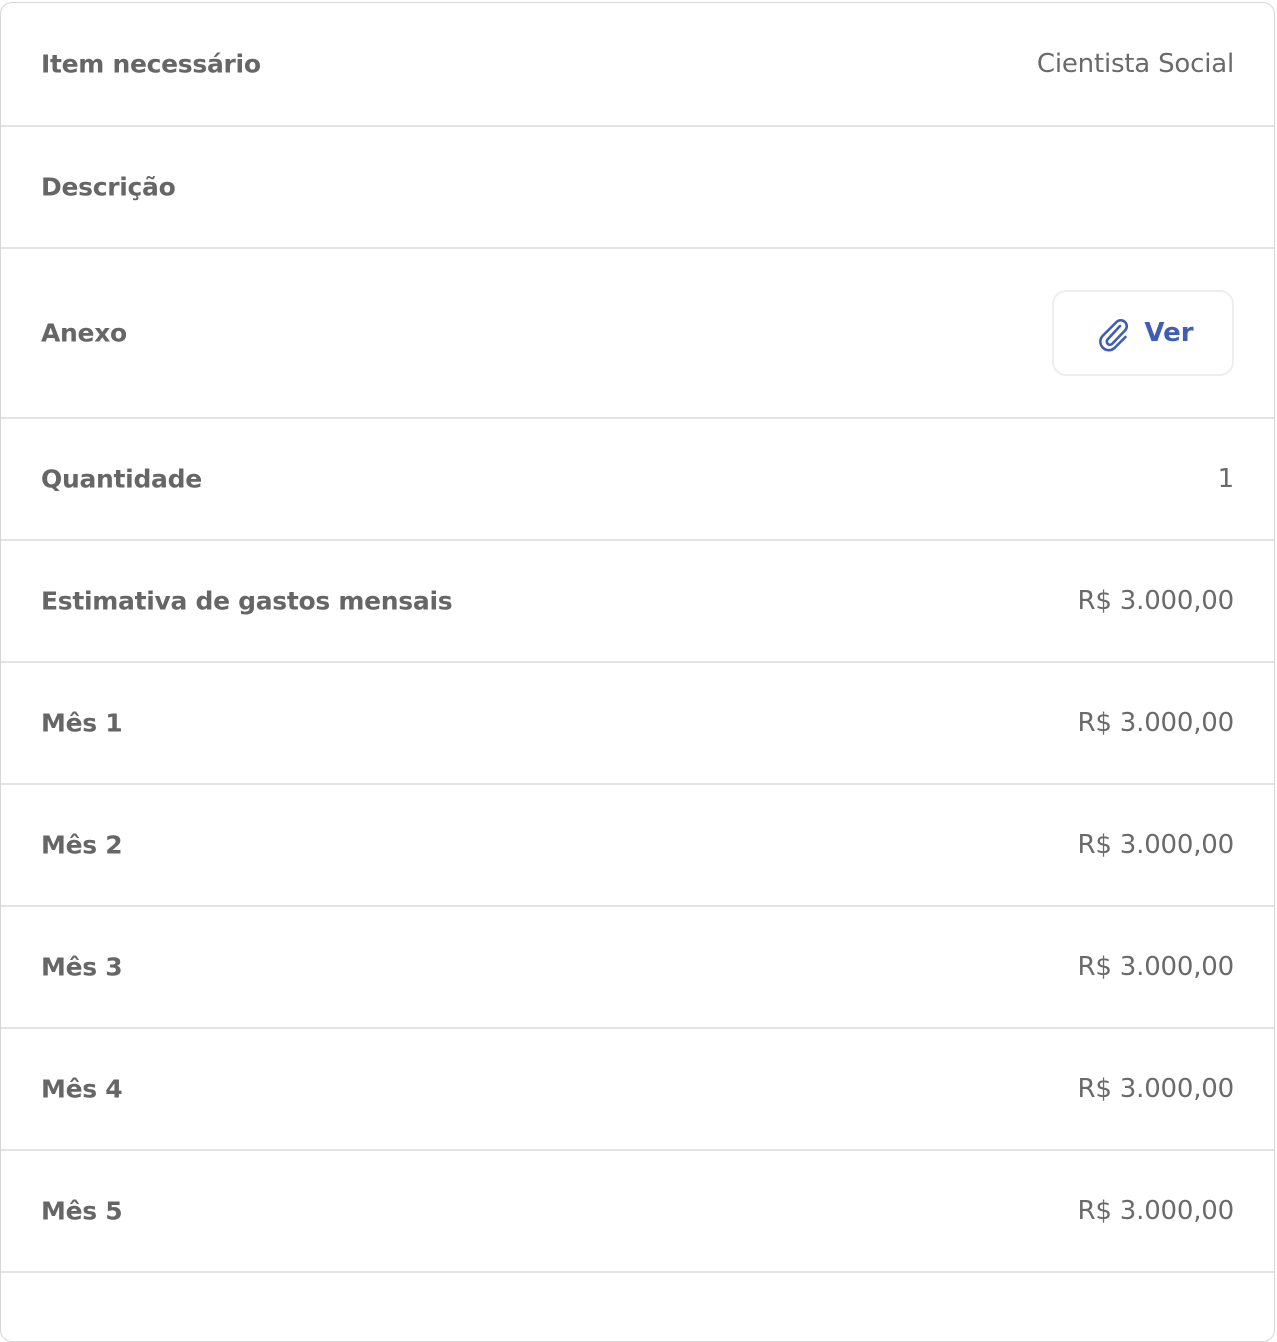  Describe the element at coordinates (637, 188) in the screenshot. I see `detail-row-description: Descrição` at that location.